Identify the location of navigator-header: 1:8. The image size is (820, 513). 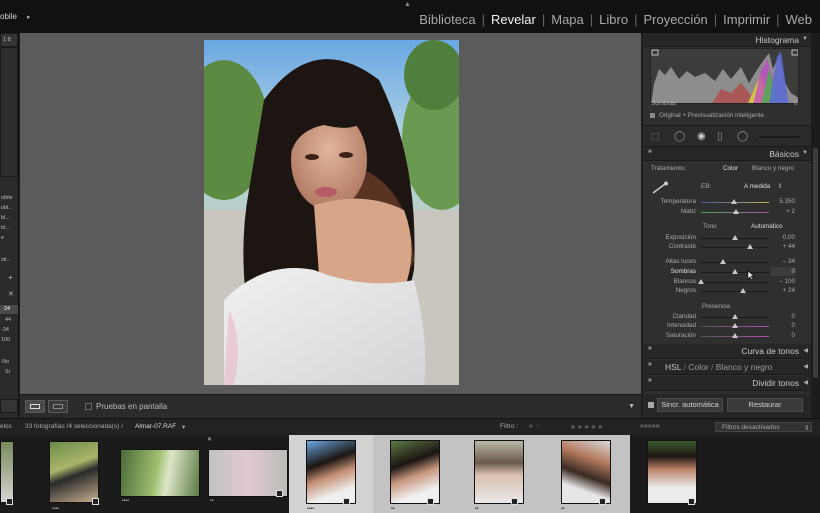
(9, 40).